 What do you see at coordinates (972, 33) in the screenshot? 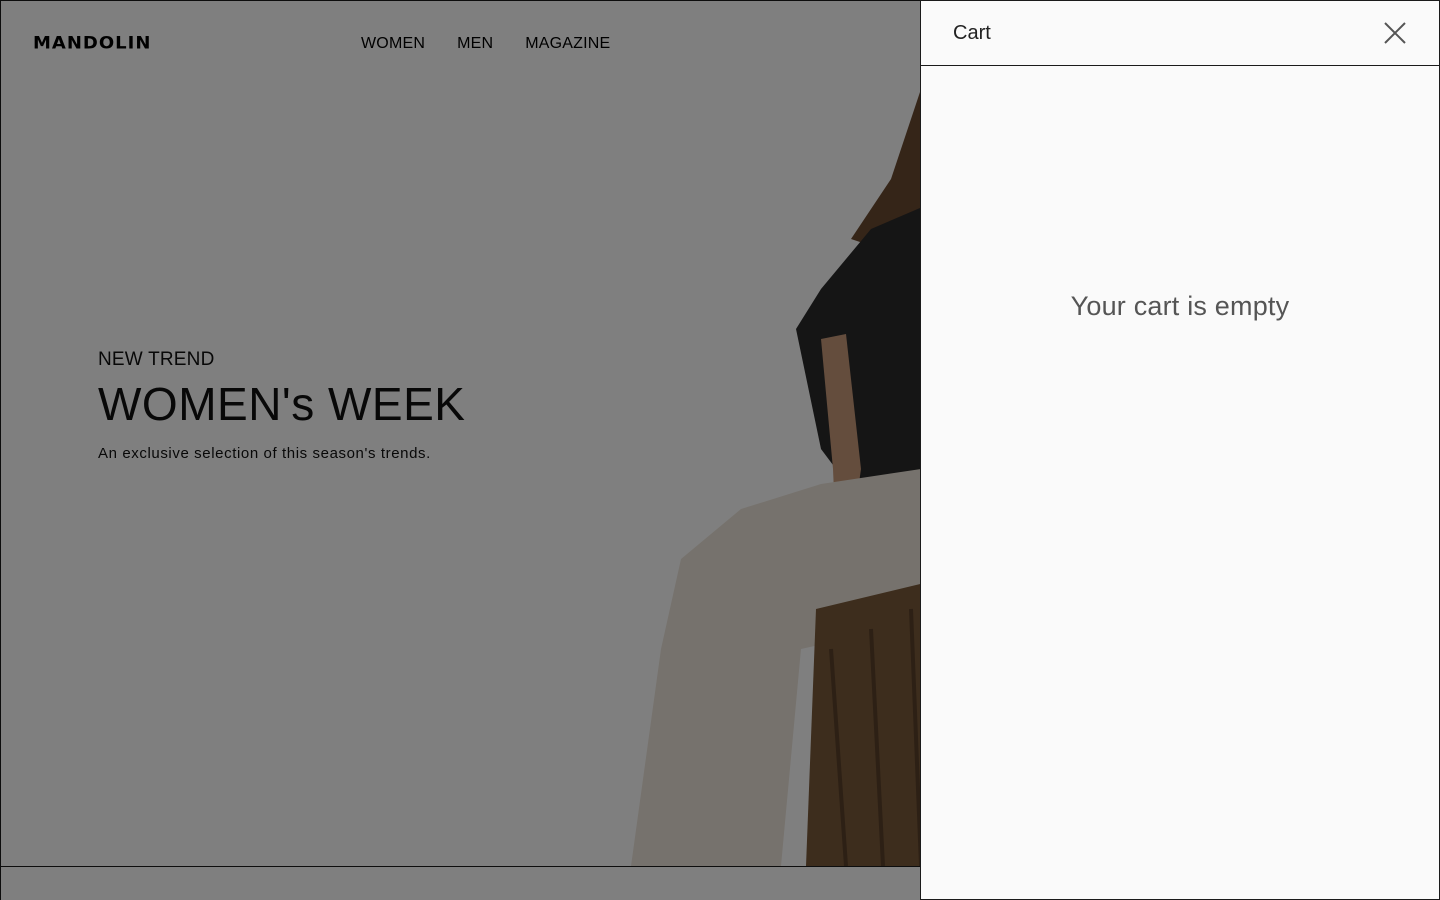
I see `cart-title: Cart` at bounding box center [972, 33].